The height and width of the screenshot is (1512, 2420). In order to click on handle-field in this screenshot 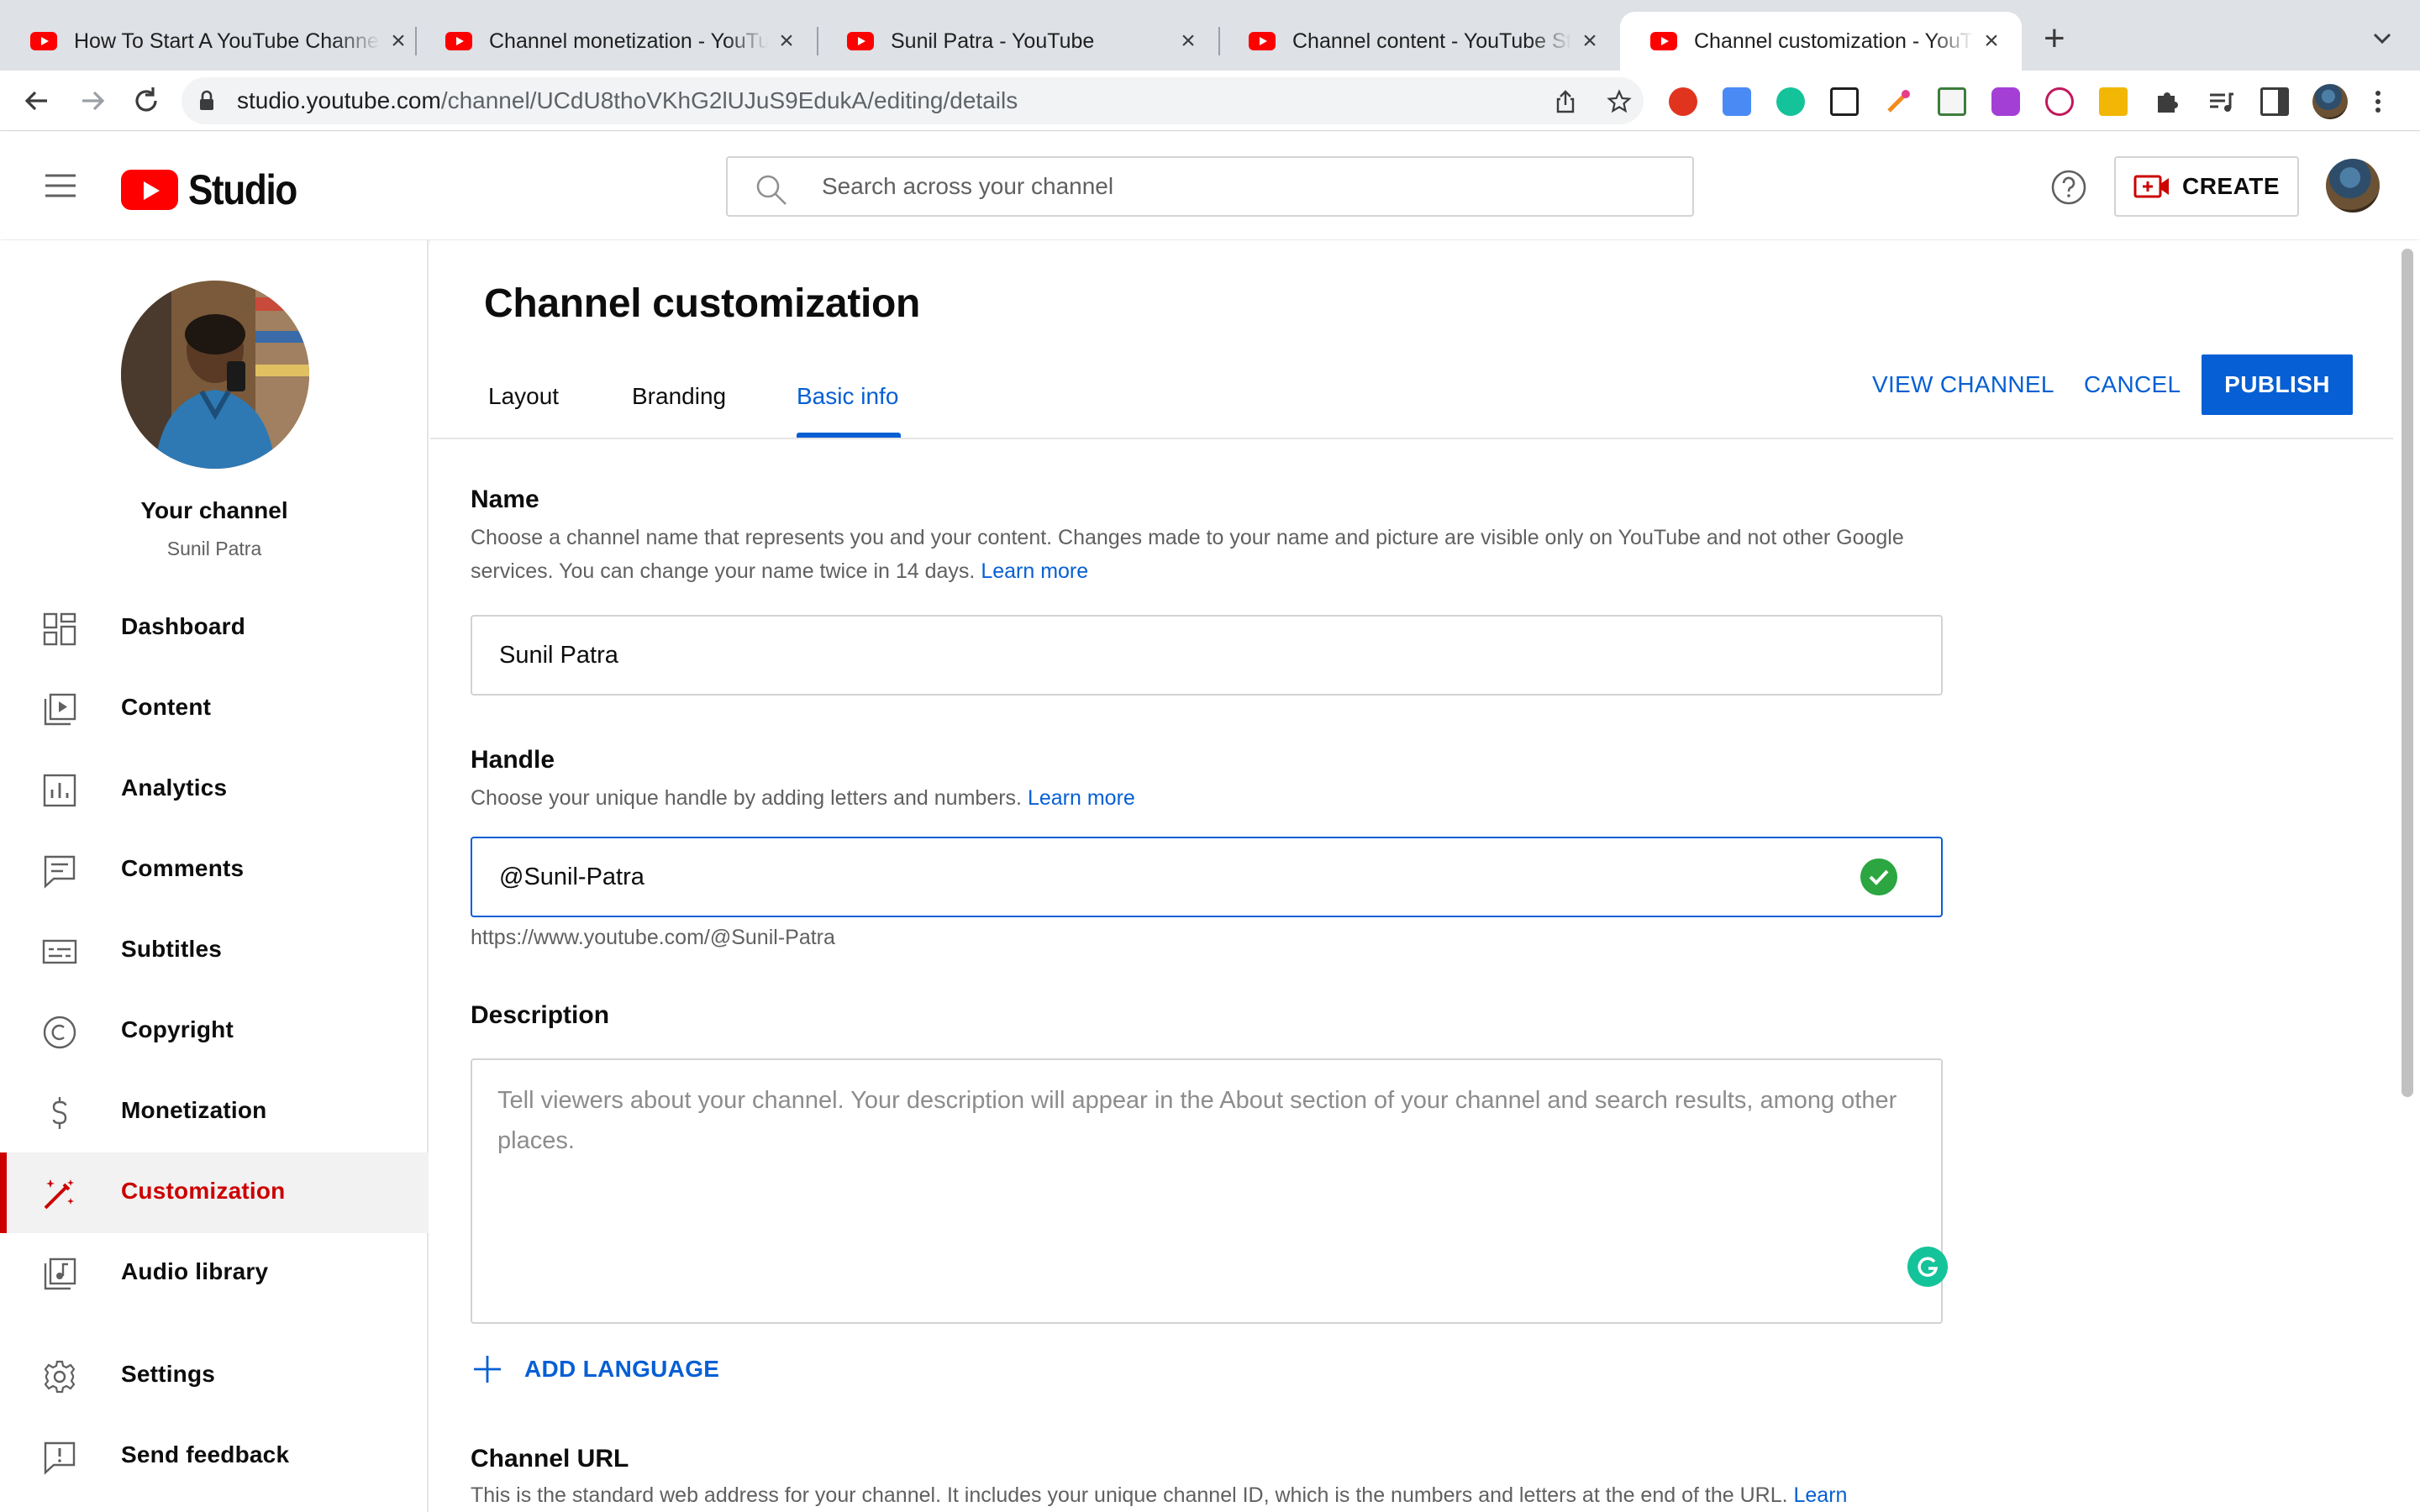, I will do `click(1207, 877)`.